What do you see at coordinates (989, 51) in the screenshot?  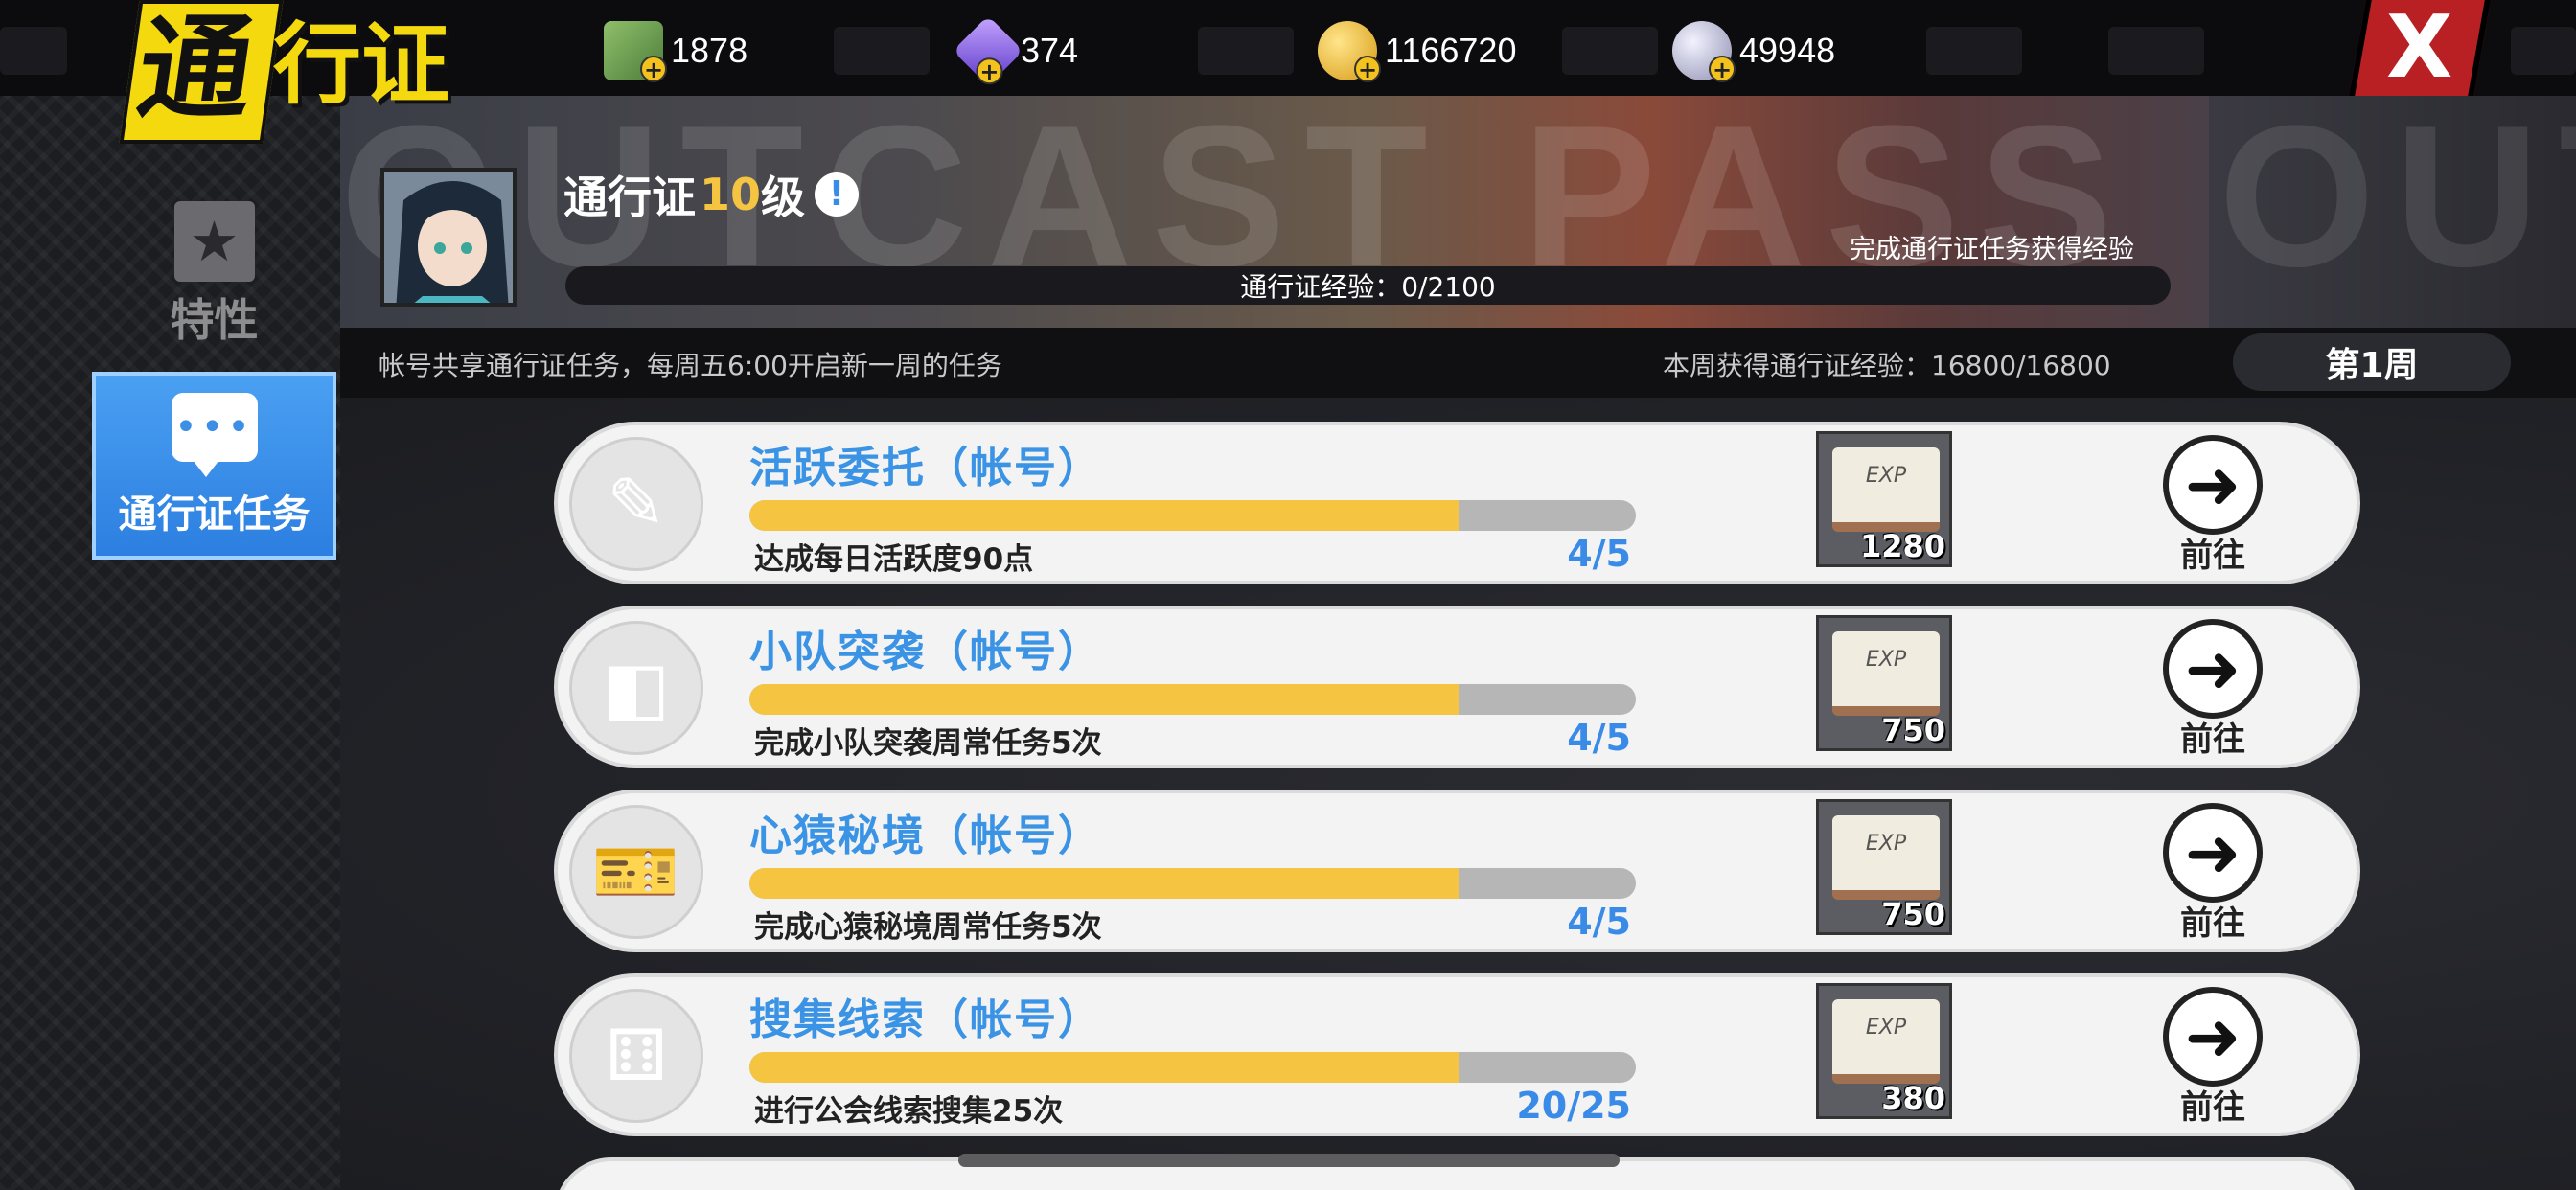 I see `purple-gem-icon: +` at bounding box center [989, 51].